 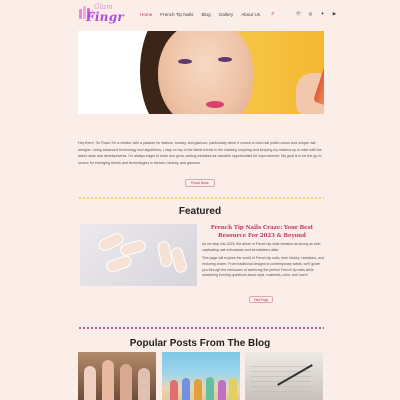 What do you see at coordinates (261, 299) in the screenshot?
I see `visit-page-button: Visit Page` at bounding box center [261, 299].